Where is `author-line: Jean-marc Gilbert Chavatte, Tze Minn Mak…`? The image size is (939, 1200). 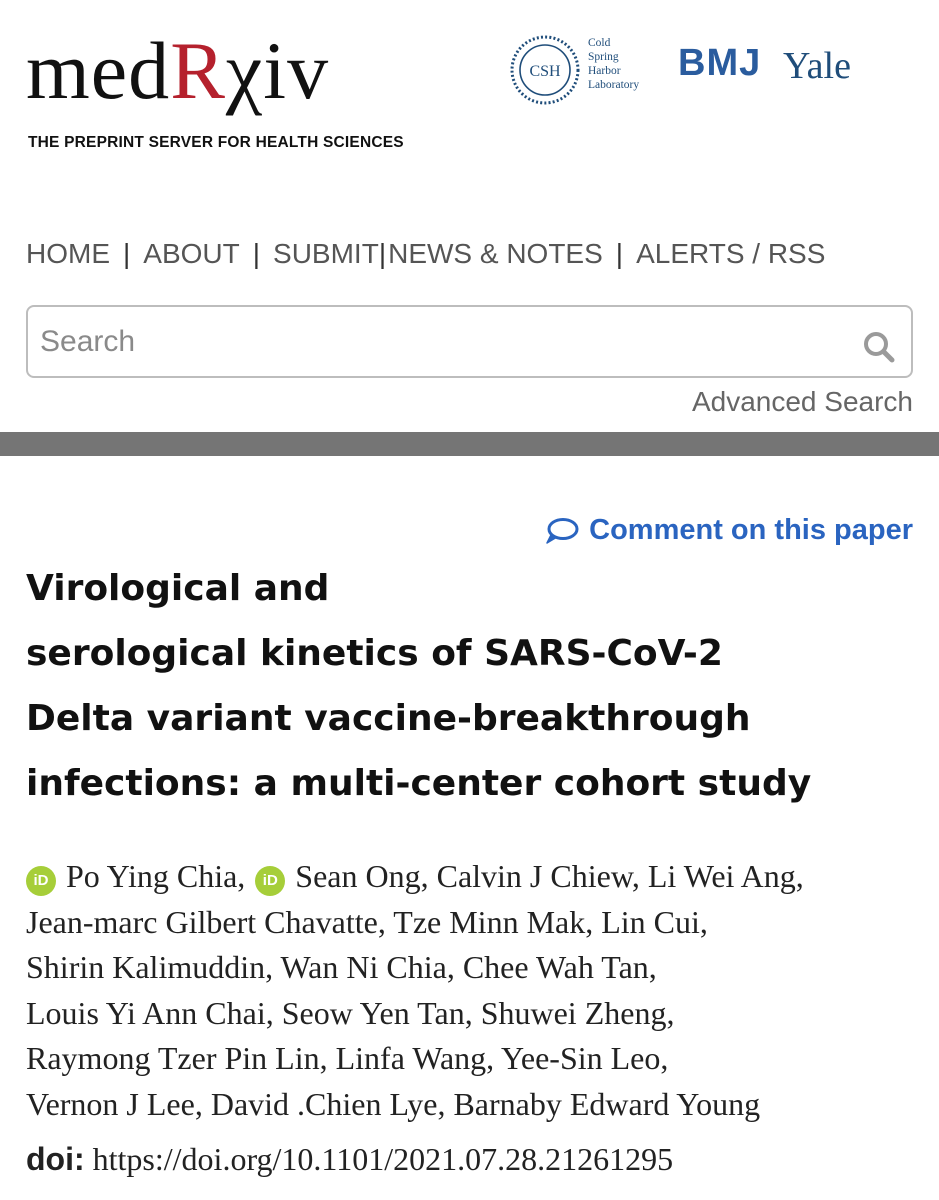 author-line: Jean-marc Gilbert Chavatte, Tze Minn Mak… is located at coordinates (476, 923).